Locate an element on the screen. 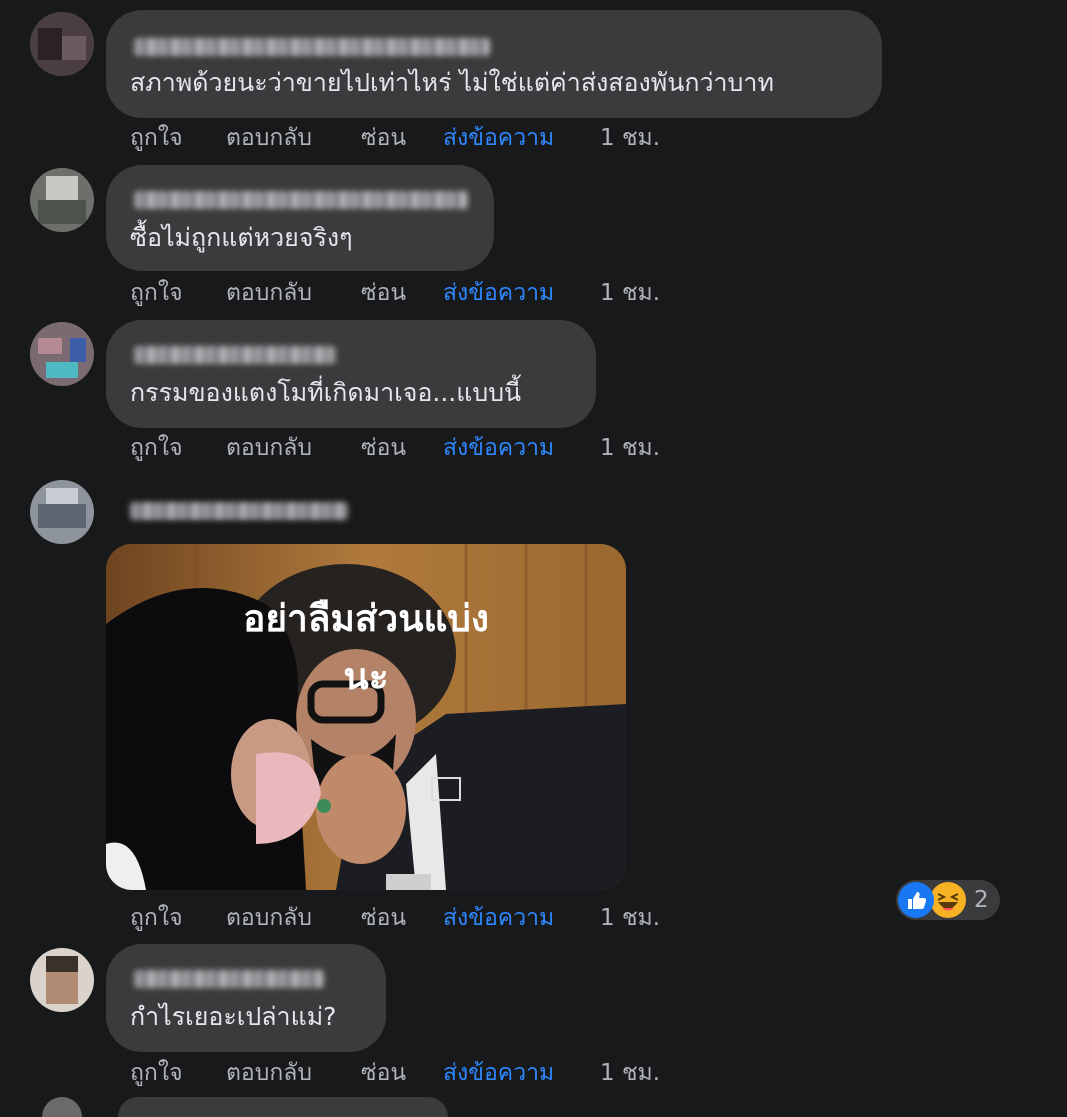 The image size is (1067, 1117). comment-bubble: กำไรเยอะเปล่าแม่? is located at coordinates (246, 998).